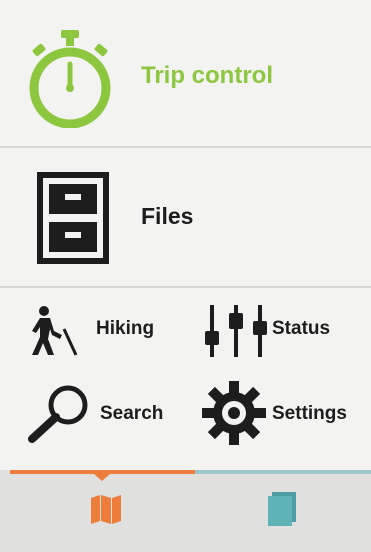 The image size is (371, 552). Describe the element at coordinates (61, 413) in the screenshot. I see `magnifier-icon` at that location.